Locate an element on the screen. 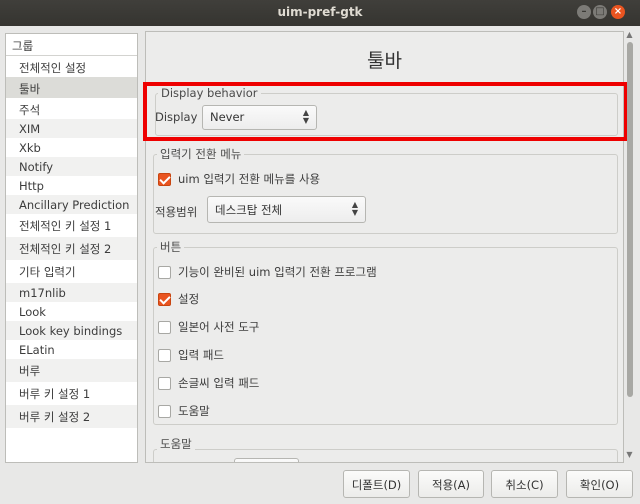  sidebar-item-m17nlib: m17nlib is located at coordinates (71, 292).